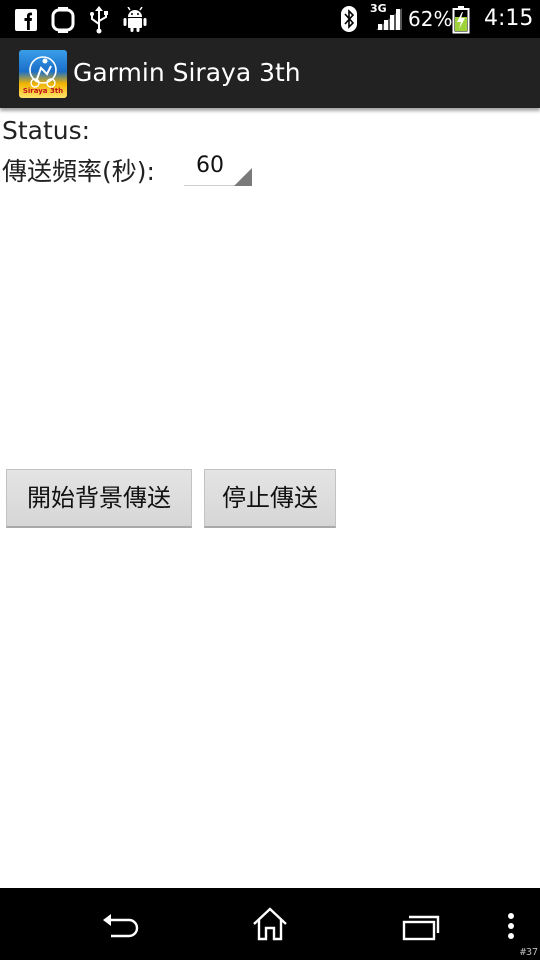 This screenshot has height=960, width=540. What do you see at coordinates (270, 19) in the screenshot?
I see `status-bar: 3G 62% 4:15` at bounding box center [270, 19].